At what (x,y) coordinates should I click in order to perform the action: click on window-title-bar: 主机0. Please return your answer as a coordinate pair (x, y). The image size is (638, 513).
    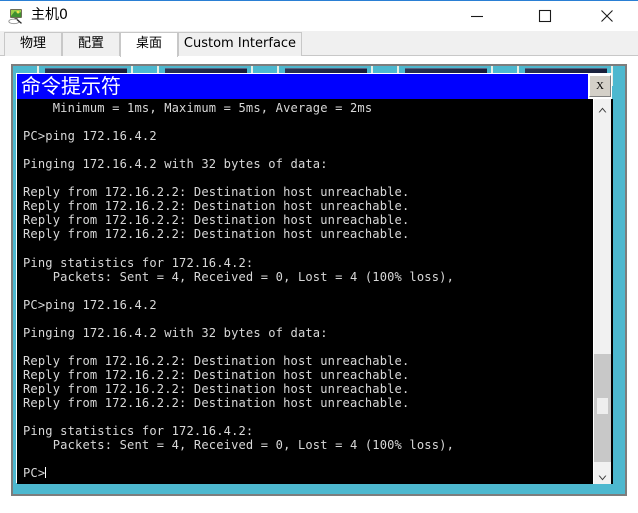
    Looking at the image, I should click on (319, 16).